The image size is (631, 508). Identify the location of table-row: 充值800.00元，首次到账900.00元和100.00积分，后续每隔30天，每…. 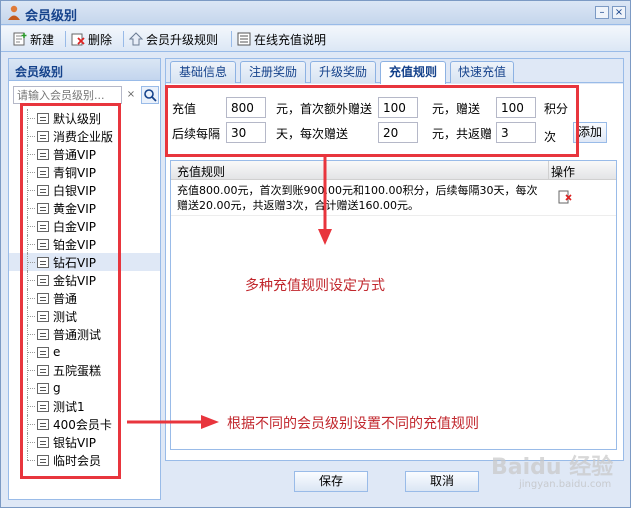
(393, 198).